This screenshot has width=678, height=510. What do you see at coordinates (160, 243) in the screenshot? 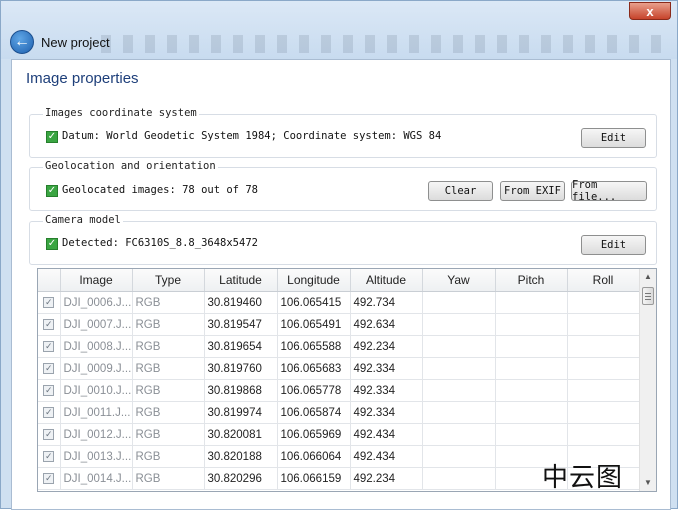
I see `camera-model-text: Detected: FC6310S_8.8_3648x5472` at bounding box center [160, 243].